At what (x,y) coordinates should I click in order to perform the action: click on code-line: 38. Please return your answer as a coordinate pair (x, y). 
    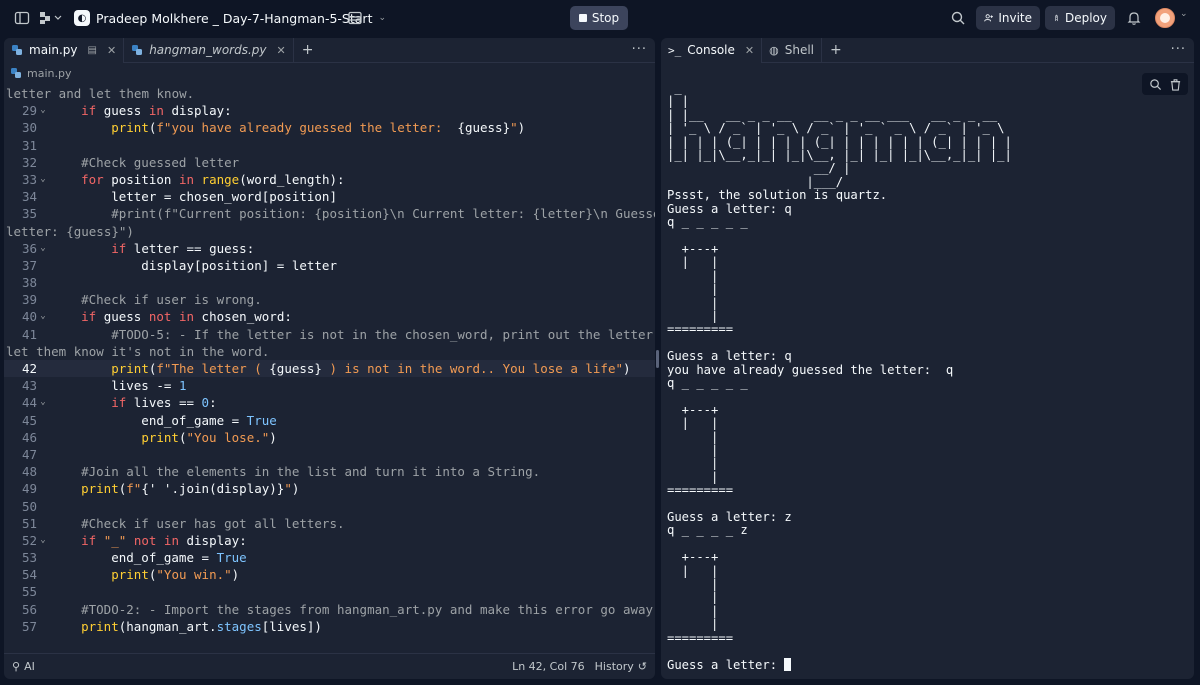
    Looking at the image, I should click on (329, 282).